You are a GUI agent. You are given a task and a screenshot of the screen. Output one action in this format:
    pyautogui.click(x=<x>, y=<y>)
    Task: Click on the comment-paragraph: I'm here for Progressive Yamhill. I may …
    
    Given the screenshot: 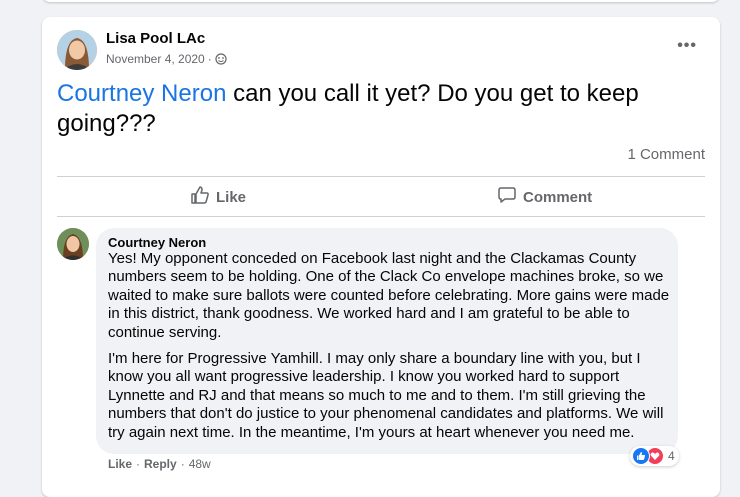 What is the action you would take?
    pyautogui.click(x=386, y=395)
    